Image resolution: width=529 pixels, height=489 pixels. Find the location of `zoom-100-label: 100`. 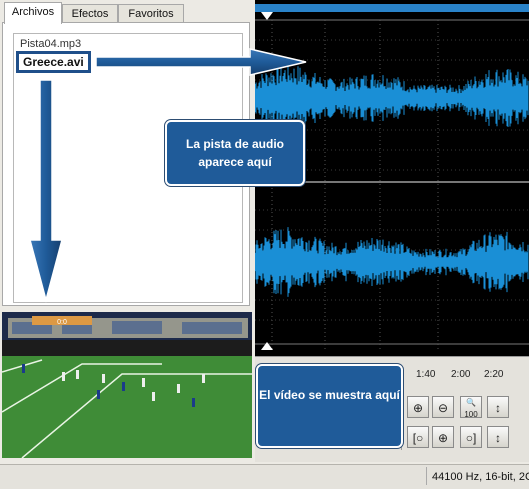

zoom-100-label: 100 is located at coordinates (471, 414).